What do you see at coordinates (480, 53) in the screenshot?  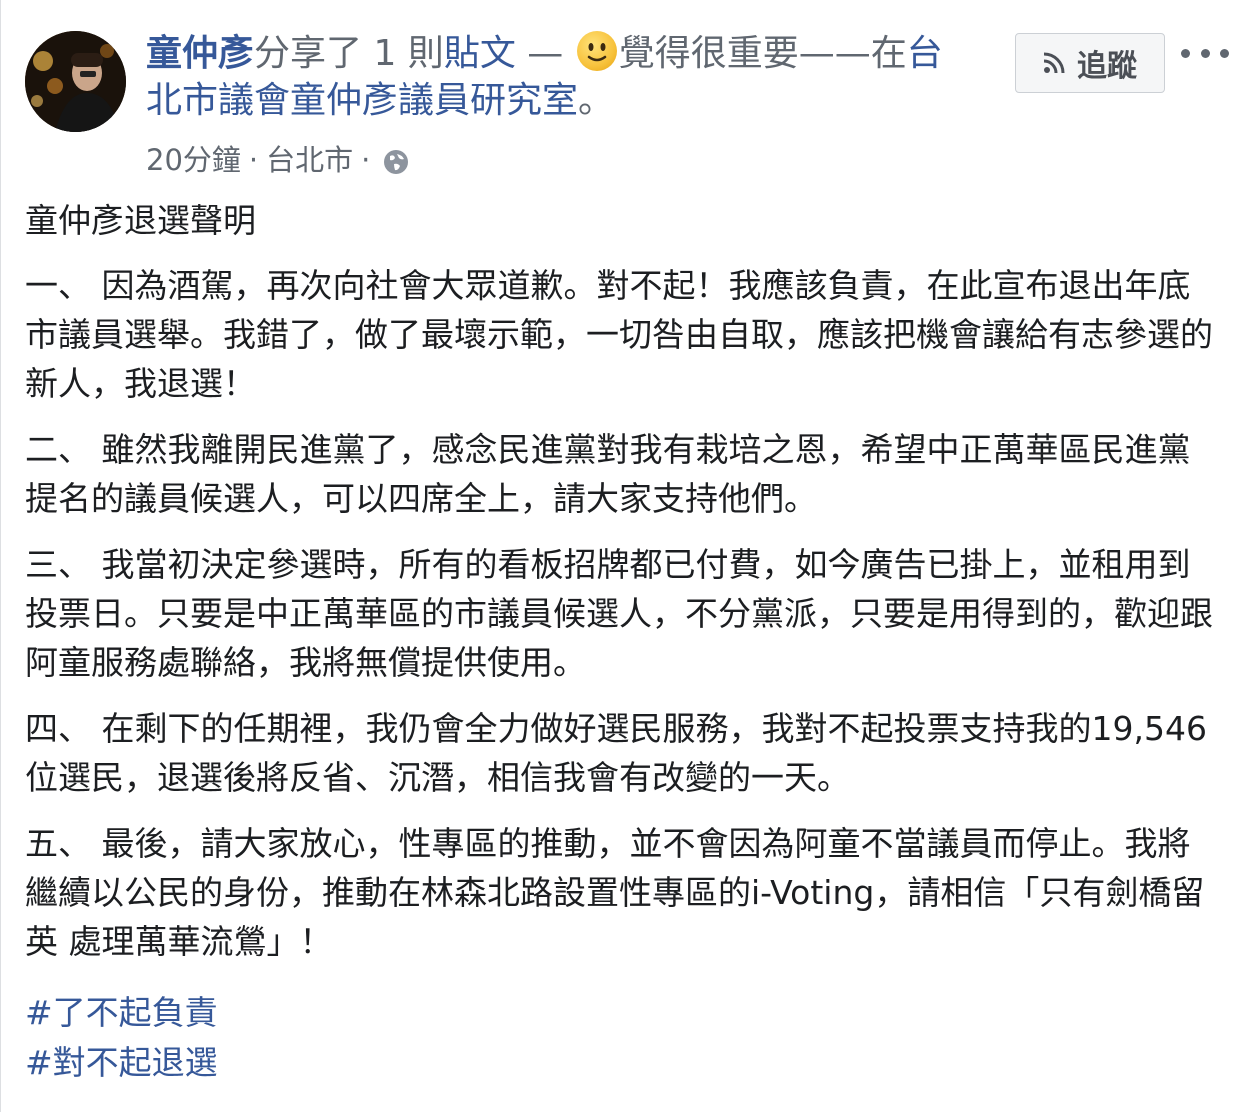 I see `post-link: 貼文` at bounding box center [480, 53].